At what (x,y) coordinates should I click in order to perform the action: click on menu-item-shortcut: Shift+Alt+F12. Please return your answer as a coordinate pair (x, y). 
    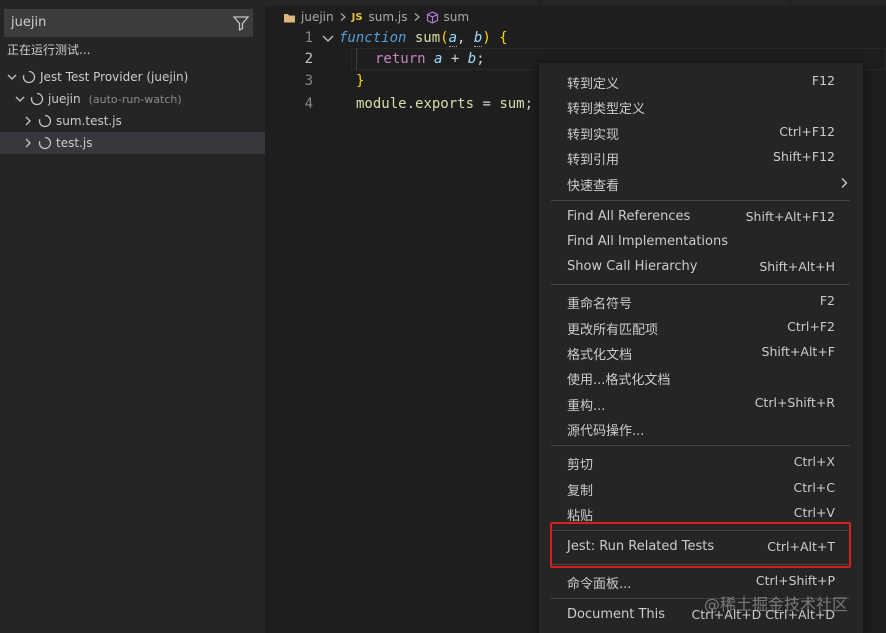
    Looking at the image, I should click on (790, 216).